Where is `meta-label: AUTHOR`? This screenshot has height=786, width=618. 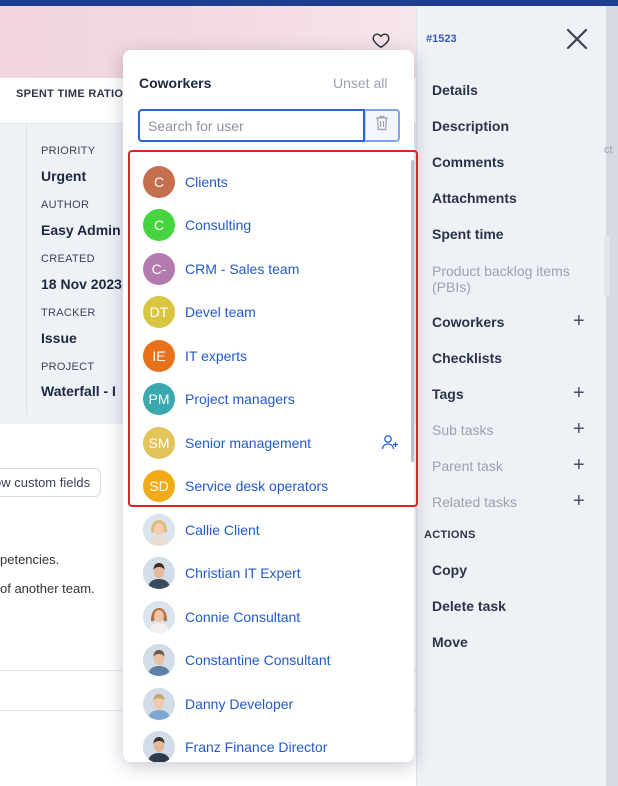 meta-label: AUTHOR is located at coordinates (65, 205).